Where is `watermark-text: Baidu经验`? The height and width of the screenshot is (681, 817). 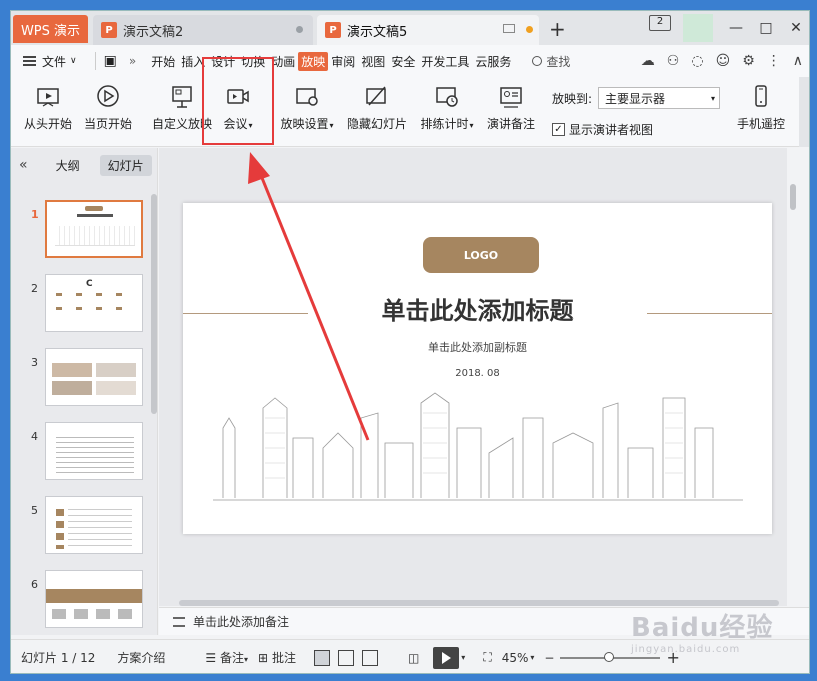 watermark-text: Baidu经验 is located at coordinates (702, 628).